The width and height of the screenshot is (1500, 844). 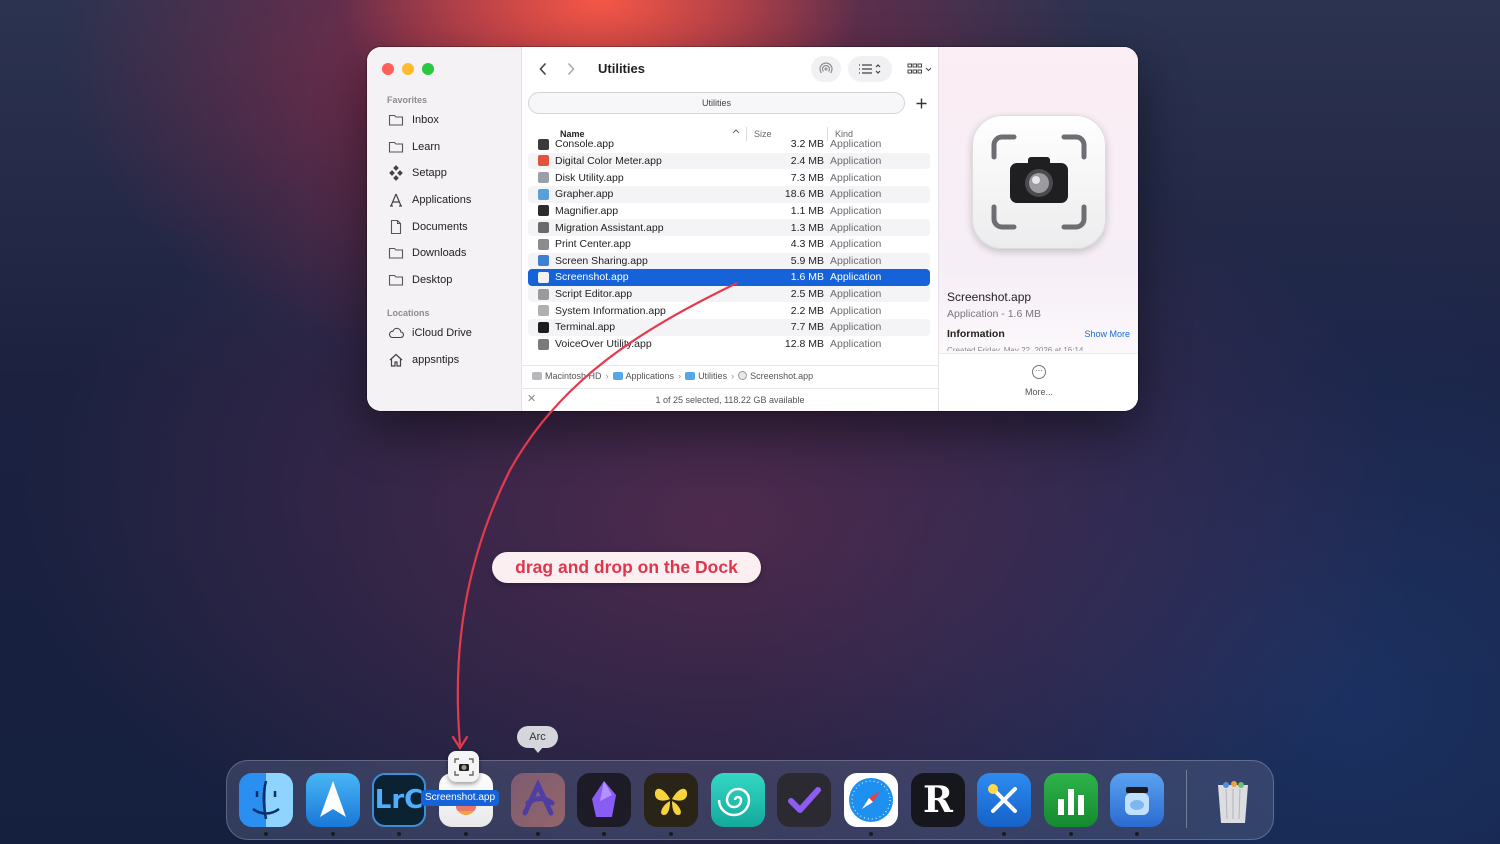 I want to click on sidebar-item-learn: Learn, so click(x=414, y=147).